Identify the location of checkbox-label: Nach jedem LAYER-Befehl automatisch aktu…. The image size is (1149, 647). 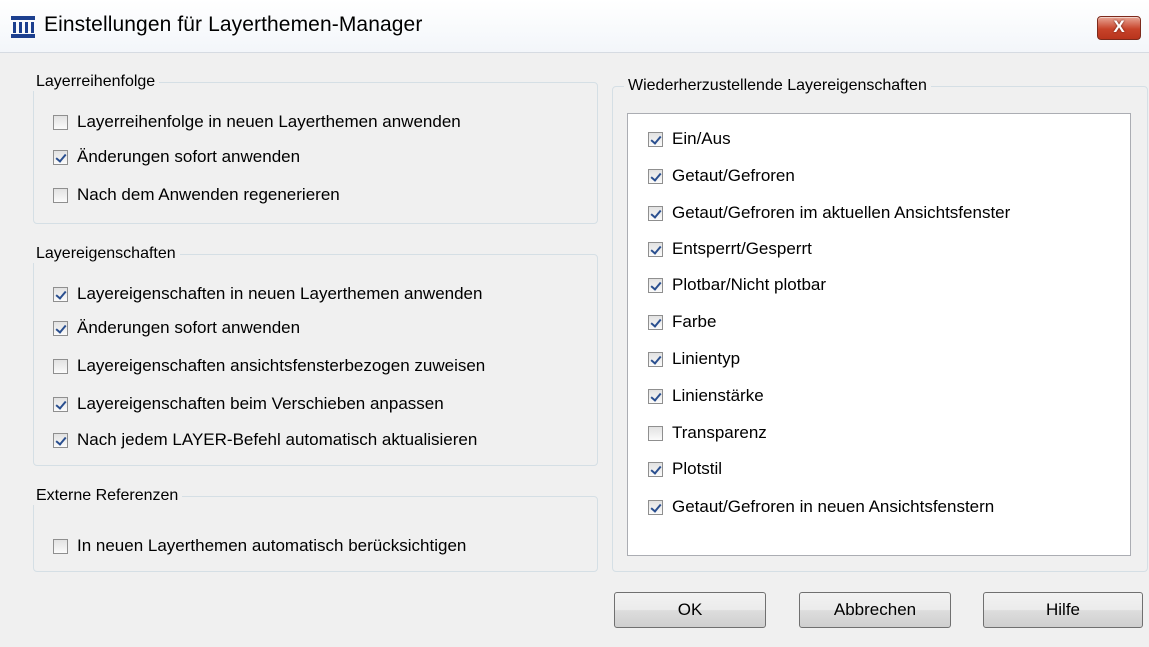
(277, 439).